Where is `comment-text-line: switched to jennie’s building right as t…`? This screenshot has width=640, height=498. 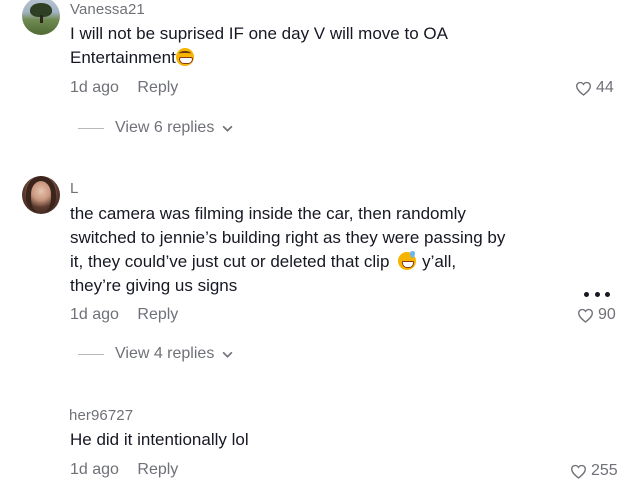 comment-text-line: switched to jennie’s building right as t… is located at coordinates (288, 237).